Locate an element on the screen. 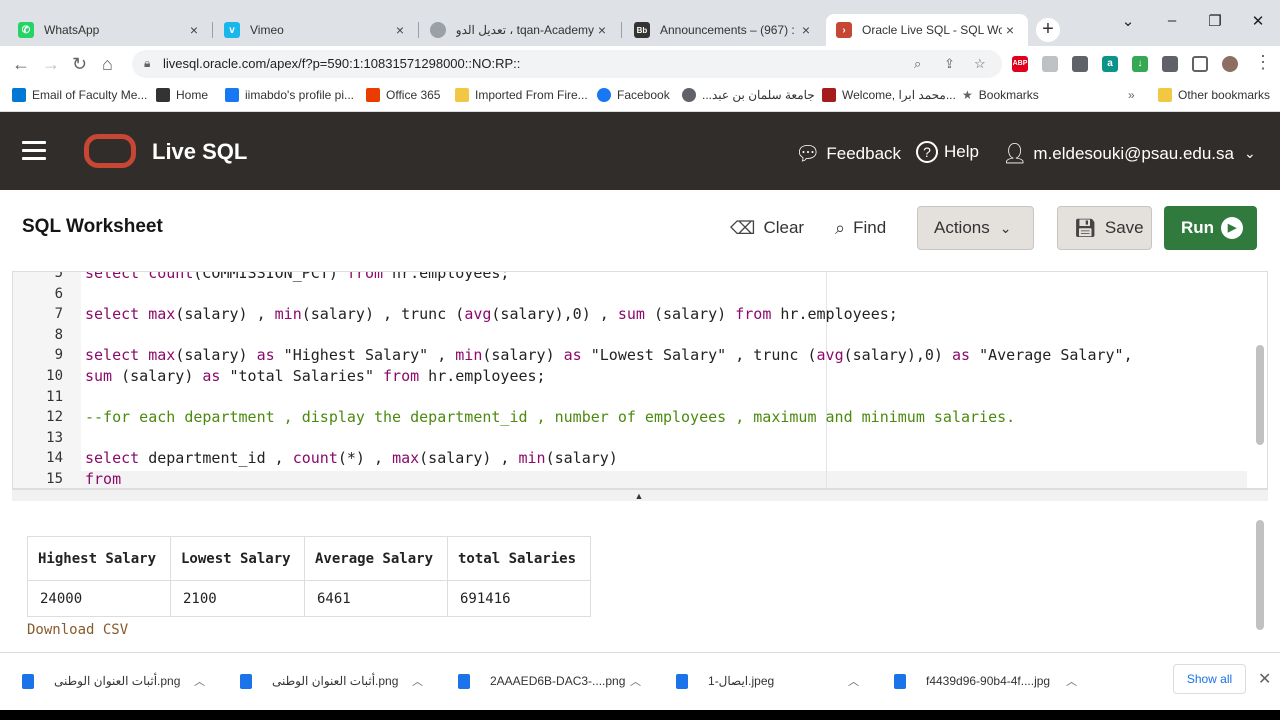  extension-icon: a is located at coordinates (1110, 64).